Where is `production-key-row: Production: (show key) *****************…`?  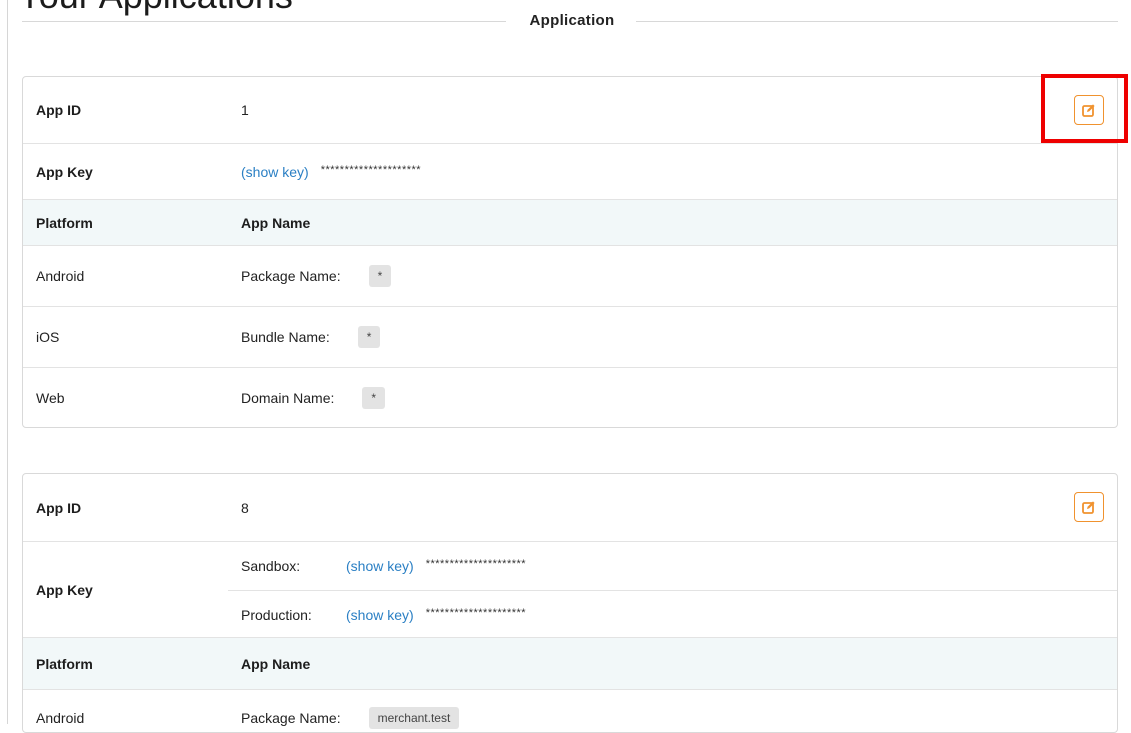
production-key-row: Production: (show key) *****************… is located at coordinates (672, 614).